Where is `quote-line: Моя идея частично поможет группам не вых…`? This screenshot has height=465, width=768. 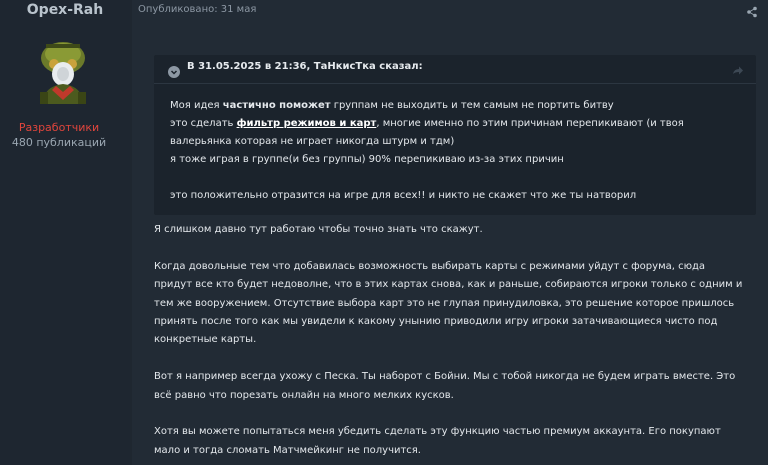
quote-line: Моя идея частично поможет группам не вых… is located at coordinates (455, 106).